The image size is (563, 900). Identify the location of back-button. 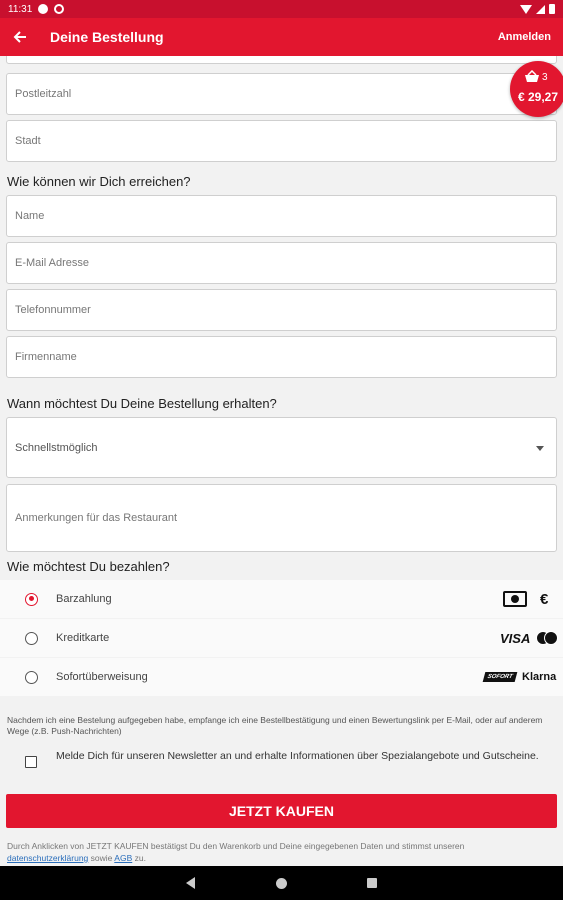
(20, 37).